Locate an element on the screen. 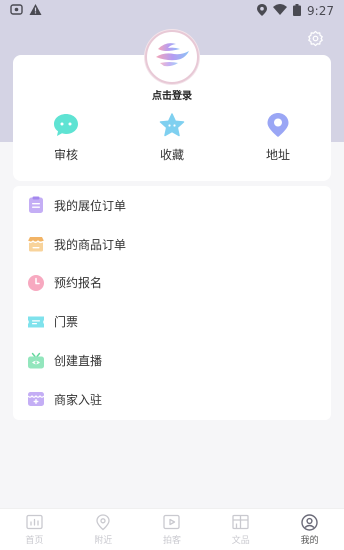  tab-video: 拍客 is located at coordinates (172, 529).